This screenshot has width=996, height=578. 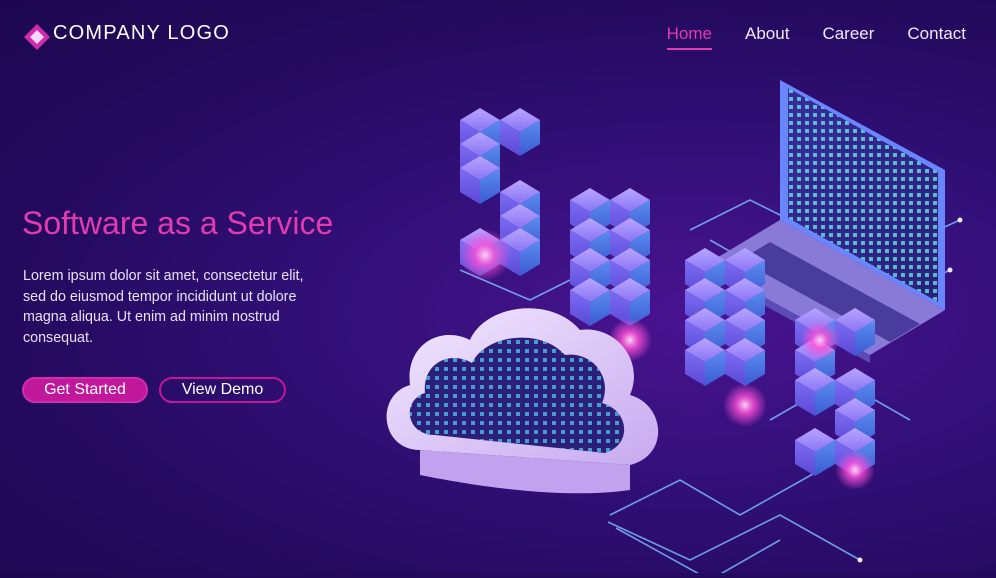 What do you see at coordinates (689, 37) in the screenshot?
I see `nav-home: Home` at bounding box center [689, 37].